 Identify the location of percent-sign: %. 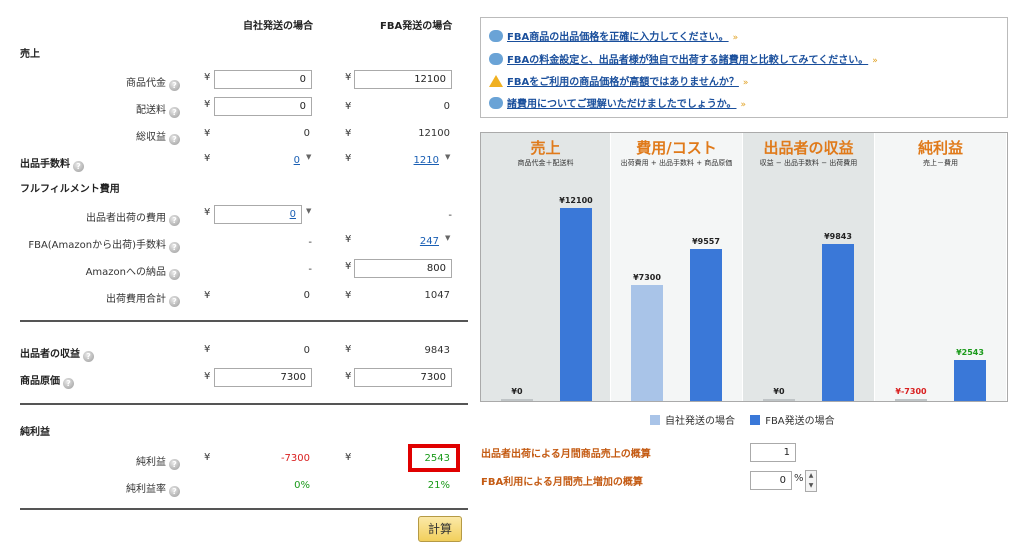
(799, 478).